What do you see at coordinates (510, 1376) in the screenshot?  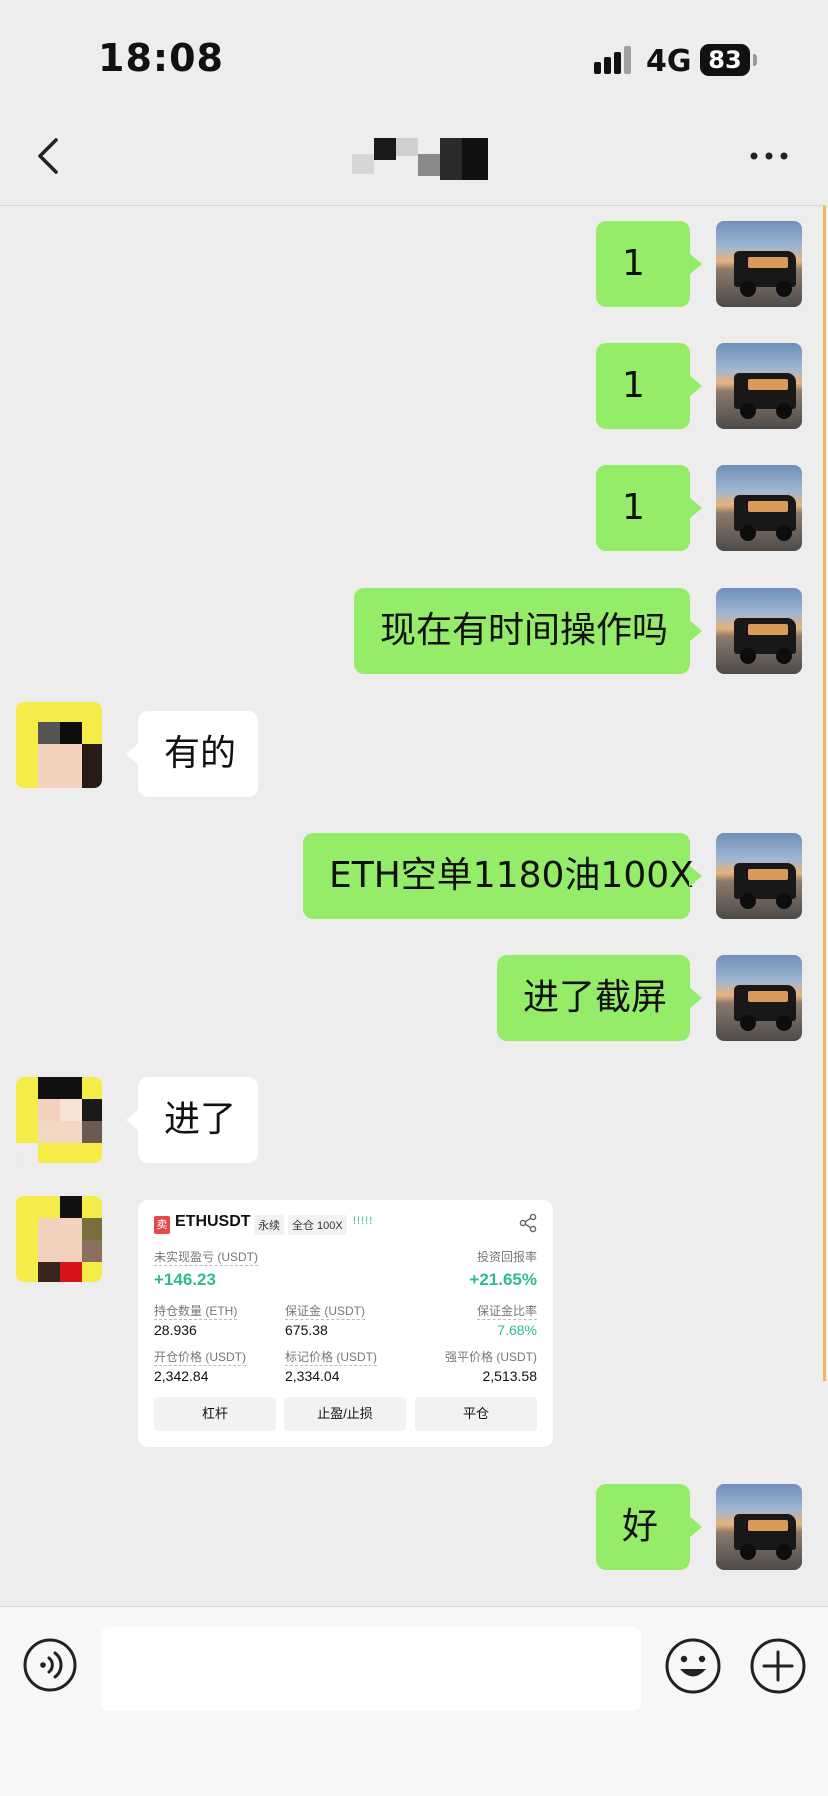 I see `liq-price-value: 2,513.58` at bounding box center [510, 1376].